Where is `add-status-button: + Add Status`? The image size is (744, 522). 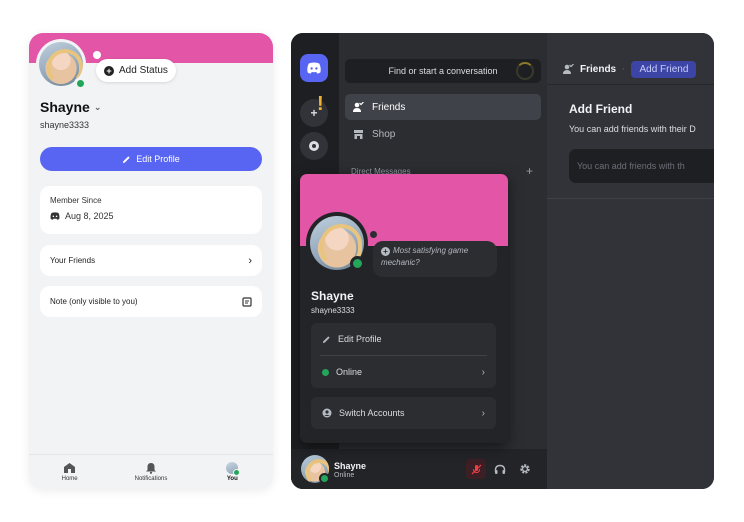
add-status-button: + Add Status is located at coordinates (136, 70).